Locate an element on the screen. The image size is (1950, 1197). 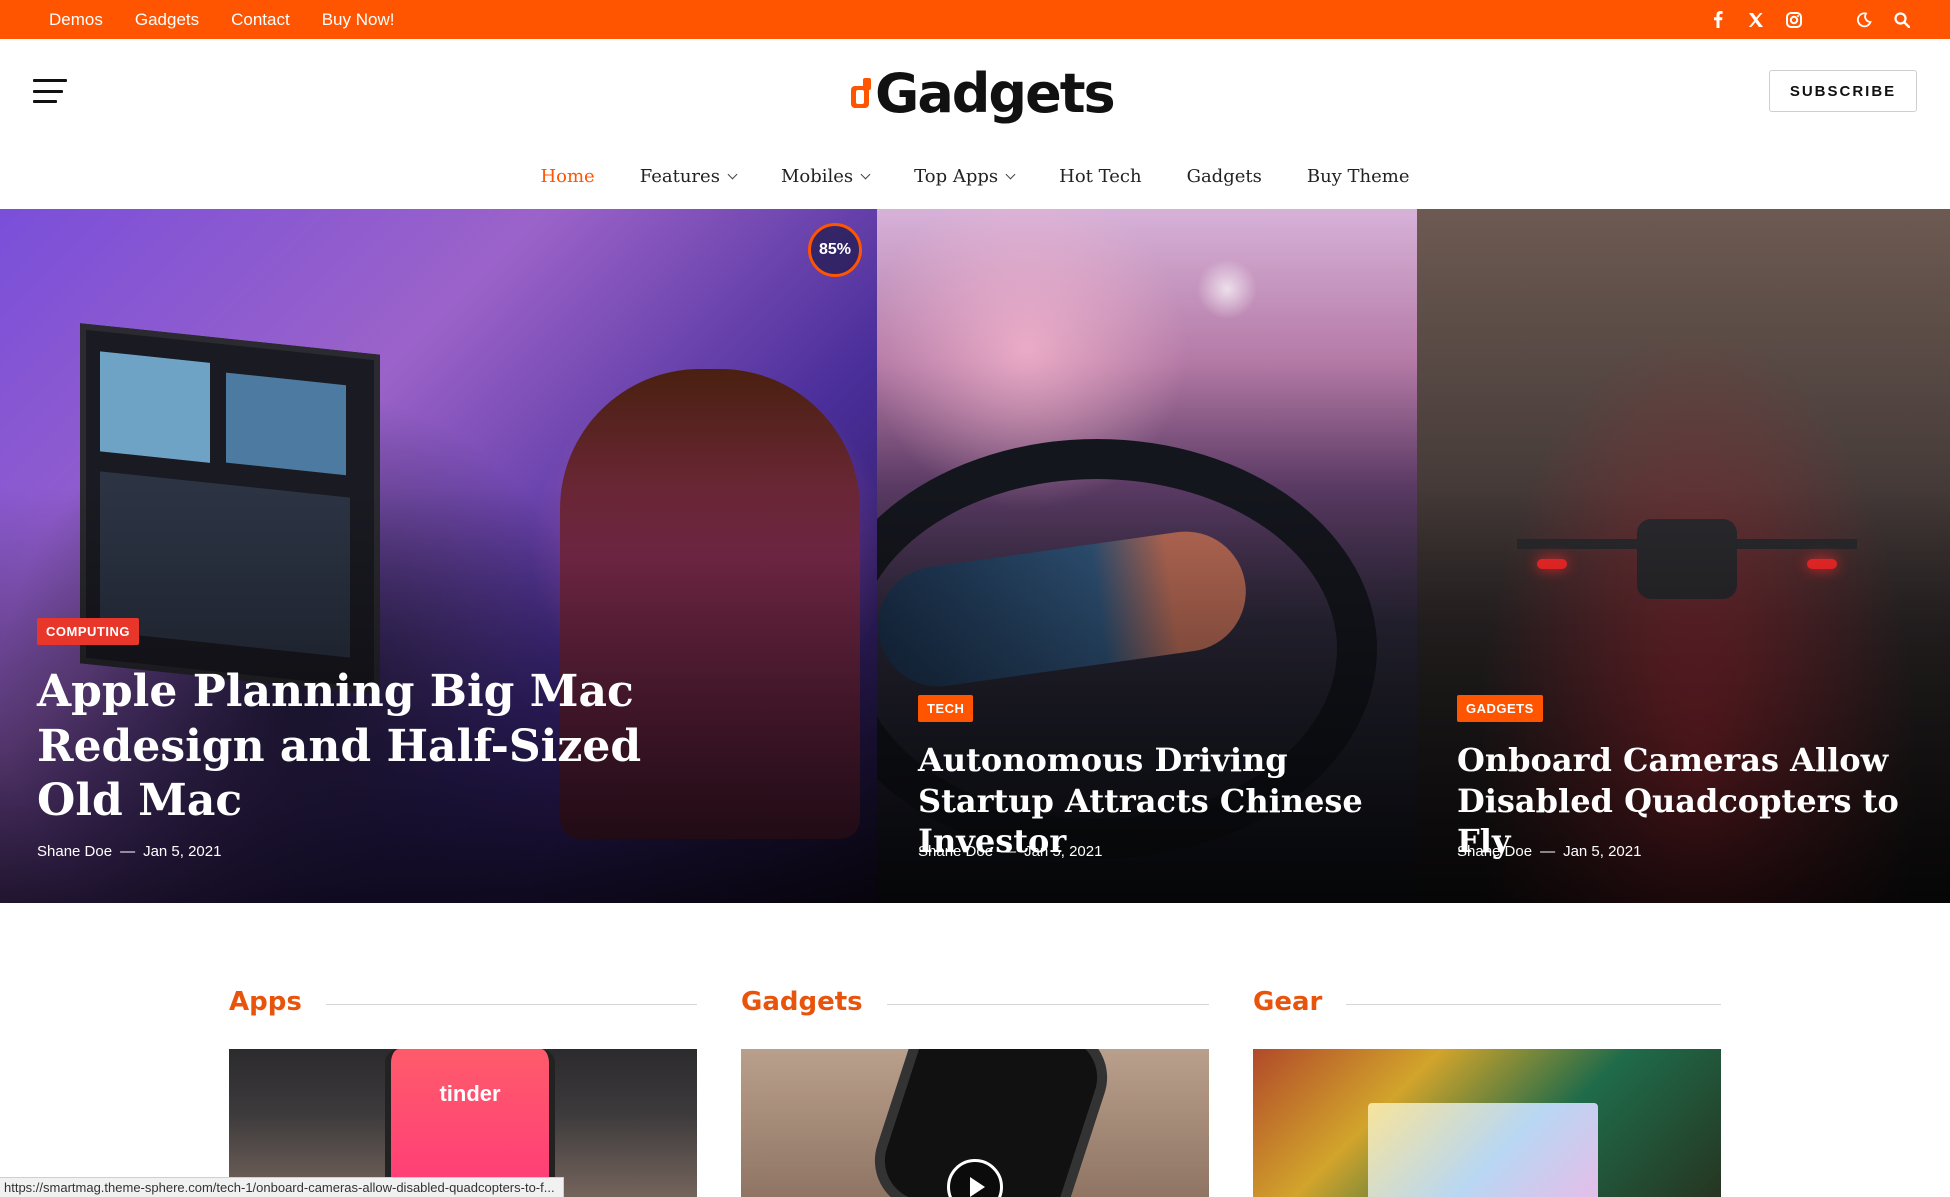
top-link-buy-now: Buy Now! is located at coordinates (358, 20).